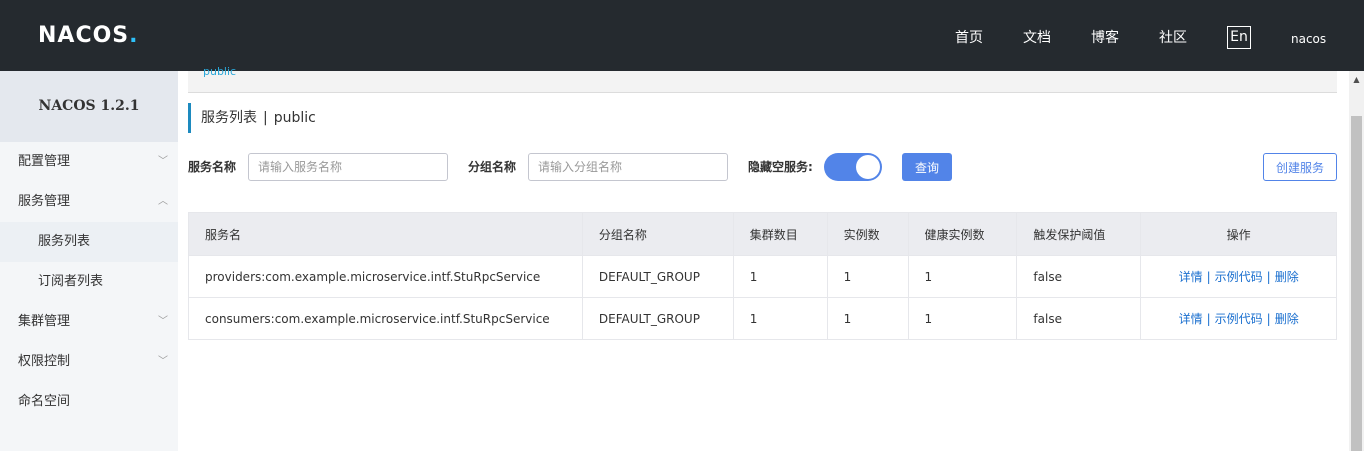 The image size is (1364, 451). Describe the element at coordinates (1238, 234) in the screenshot. I see `column-header-operations: 操作` at that location.